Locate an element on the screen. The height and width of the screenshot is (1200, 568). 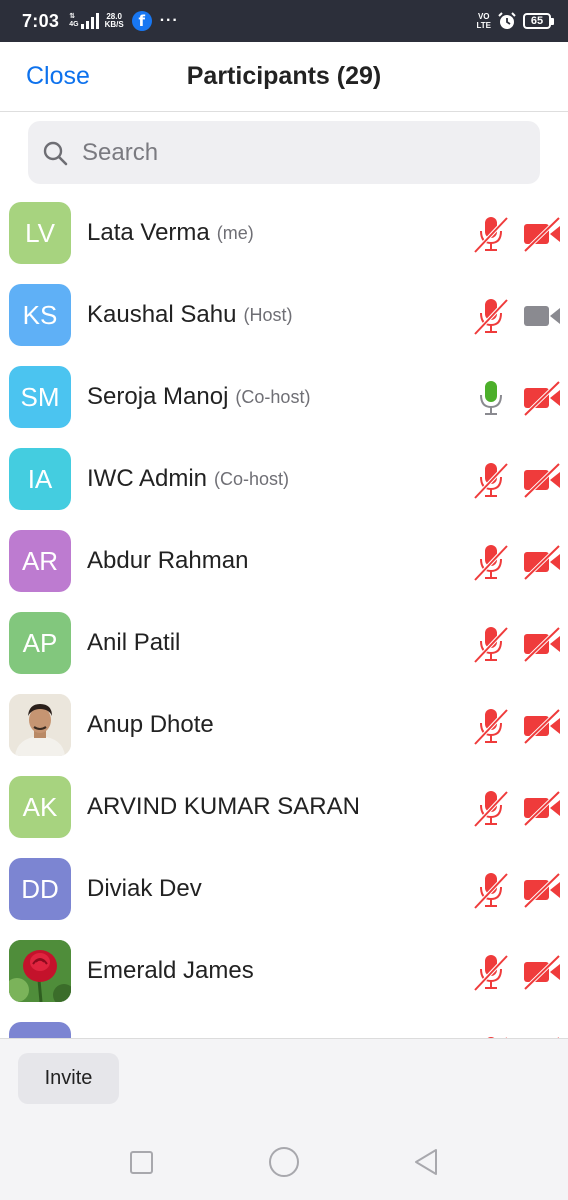
participant-name: Seroja Manoj is located at coordinates (158, 396).